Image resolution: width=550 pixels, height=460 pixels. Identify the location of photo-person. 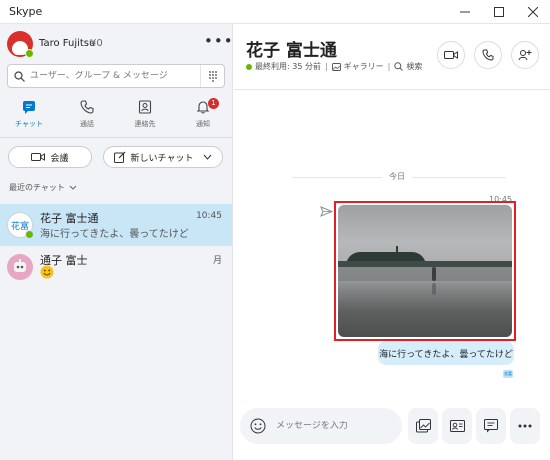
(434, 274).